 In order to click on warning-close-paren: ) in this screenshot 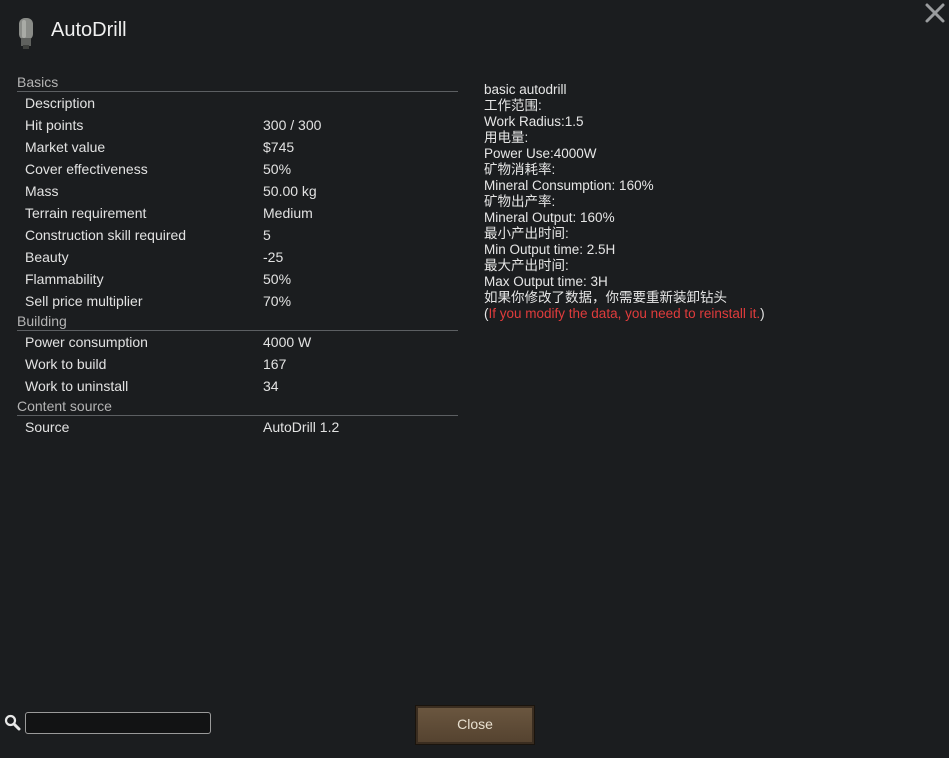, I will do `click(762, 313)`.